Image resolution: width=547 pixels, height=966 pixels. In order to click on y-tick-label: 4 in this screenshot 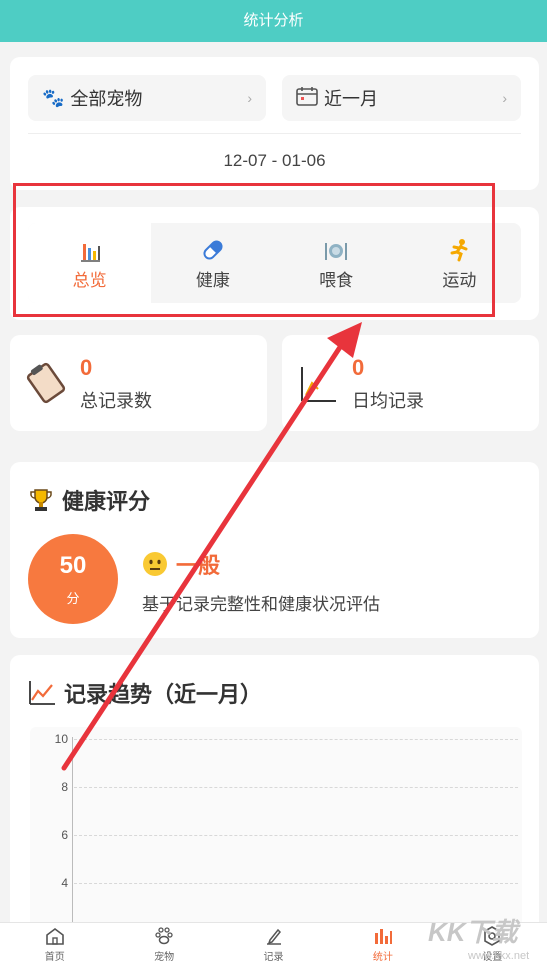, I will do `click(64, 883)`.